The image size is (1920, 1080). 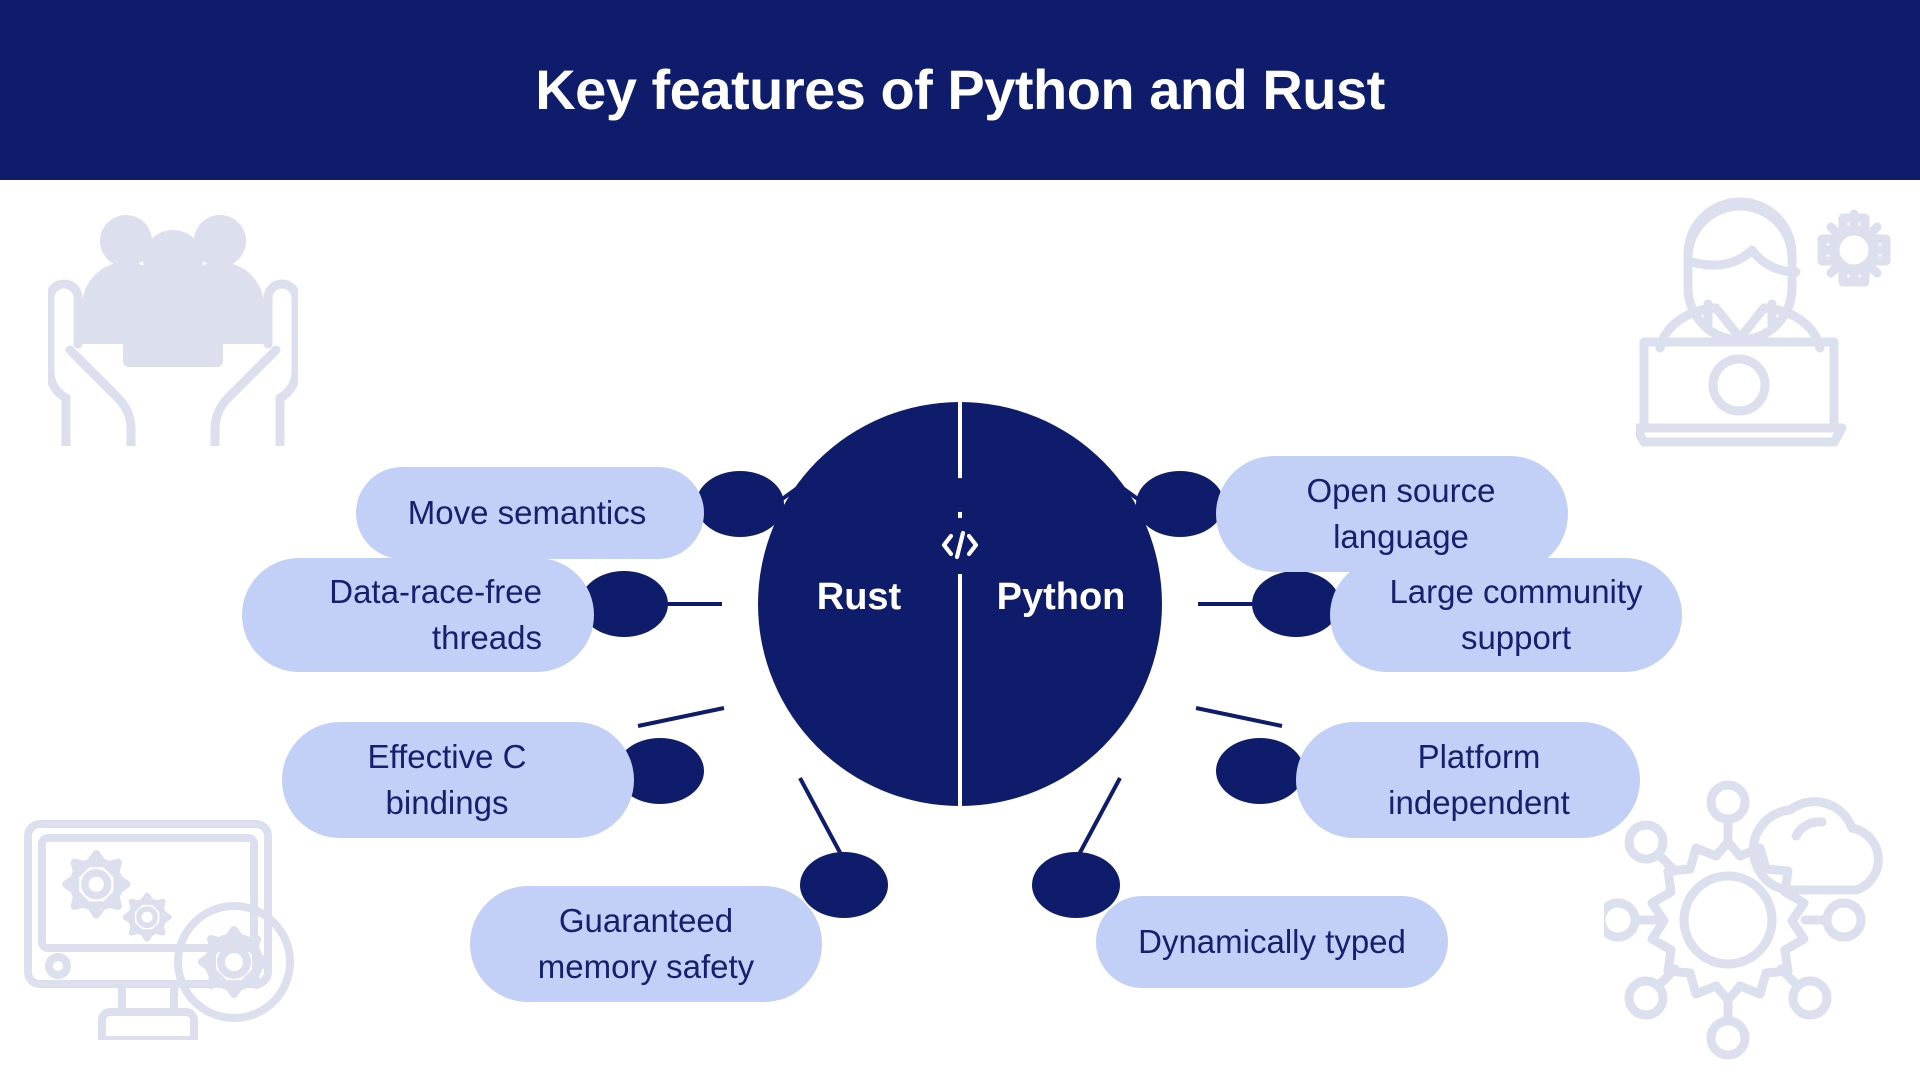 I want to click on feature-pill-open-source: Open source language, so click(x=1392, y=514).